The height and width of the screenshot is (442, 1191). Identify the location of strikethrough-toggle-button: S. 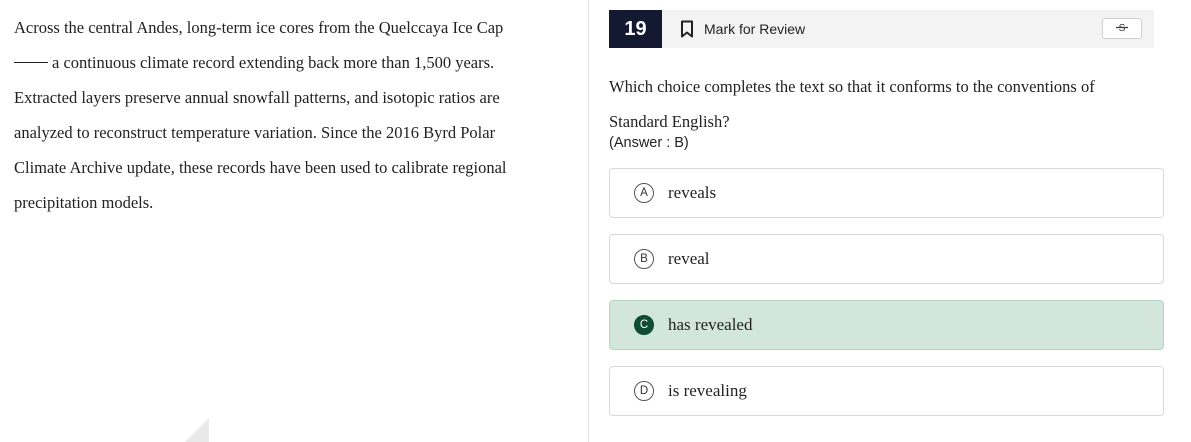
(1122, 28).